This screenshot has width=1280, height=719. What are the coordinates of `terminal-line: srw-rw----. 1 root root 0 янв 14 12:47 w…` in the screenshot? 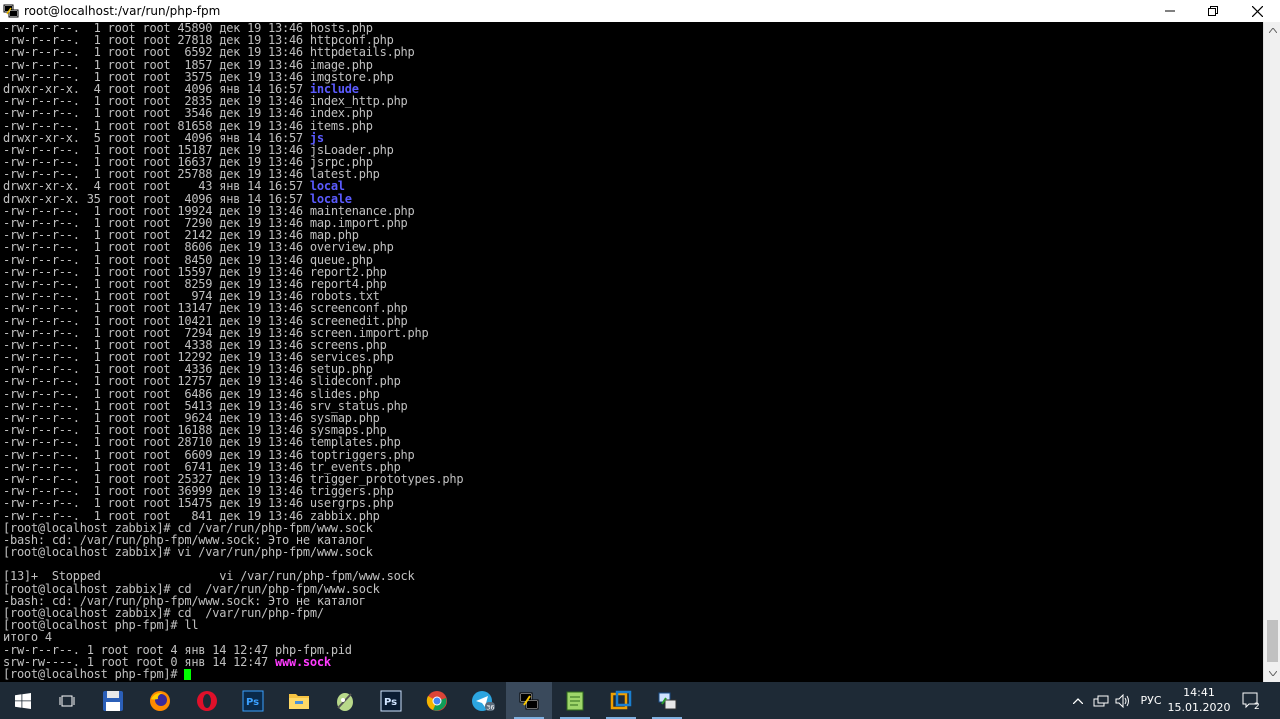 It's located at (631, 662).